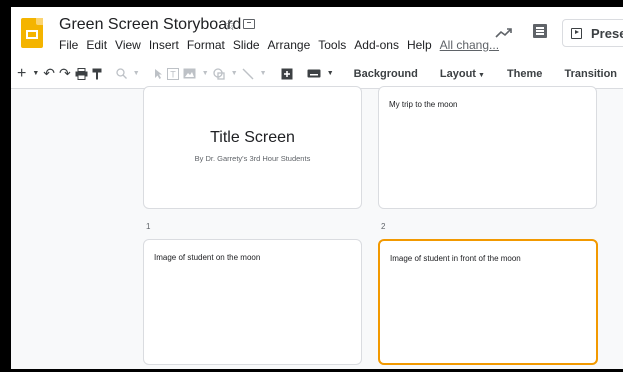  I want to click on menu-edit: Edit, so click(96, 45).